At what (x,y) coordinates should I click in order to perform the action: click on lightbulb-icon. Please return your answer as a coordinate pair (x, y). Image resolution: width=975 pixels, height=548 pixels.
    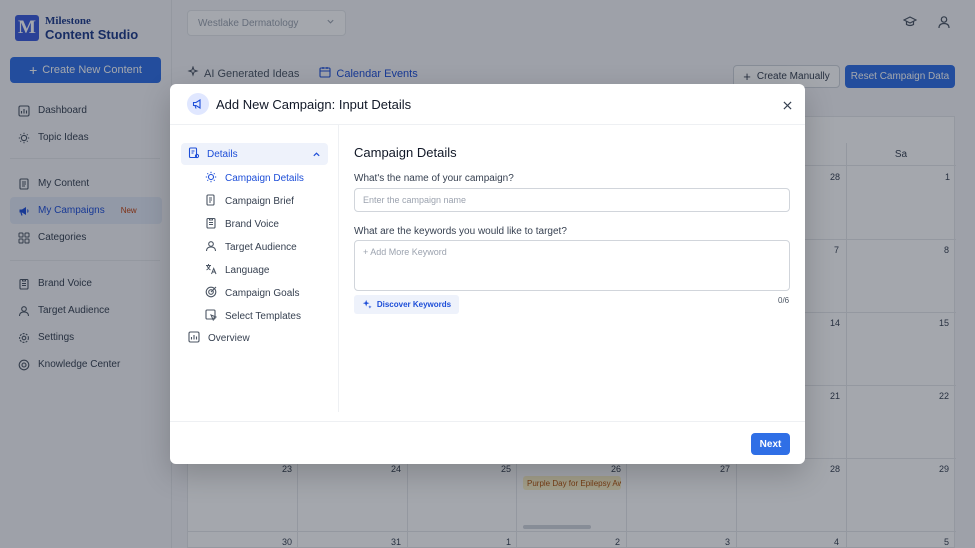
    Looking at the image, I should click on (211, 178).